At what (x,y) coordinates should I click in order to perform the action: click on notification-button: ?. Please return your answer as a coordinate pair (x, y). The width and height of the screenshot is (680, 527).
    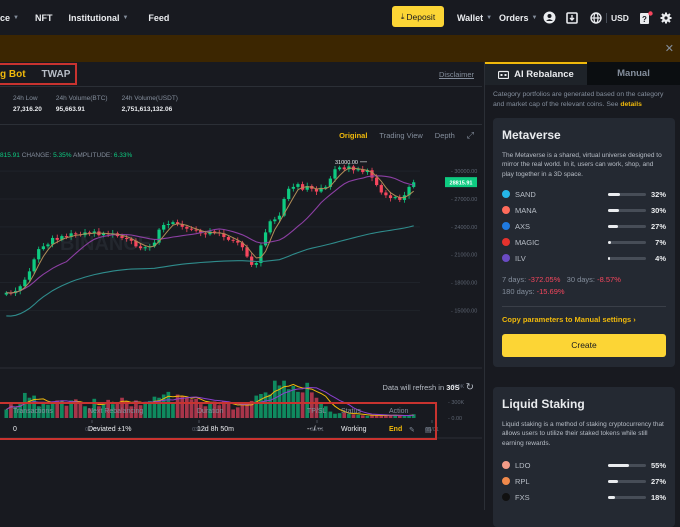
    Looking at the image, I should click on (646, 17).